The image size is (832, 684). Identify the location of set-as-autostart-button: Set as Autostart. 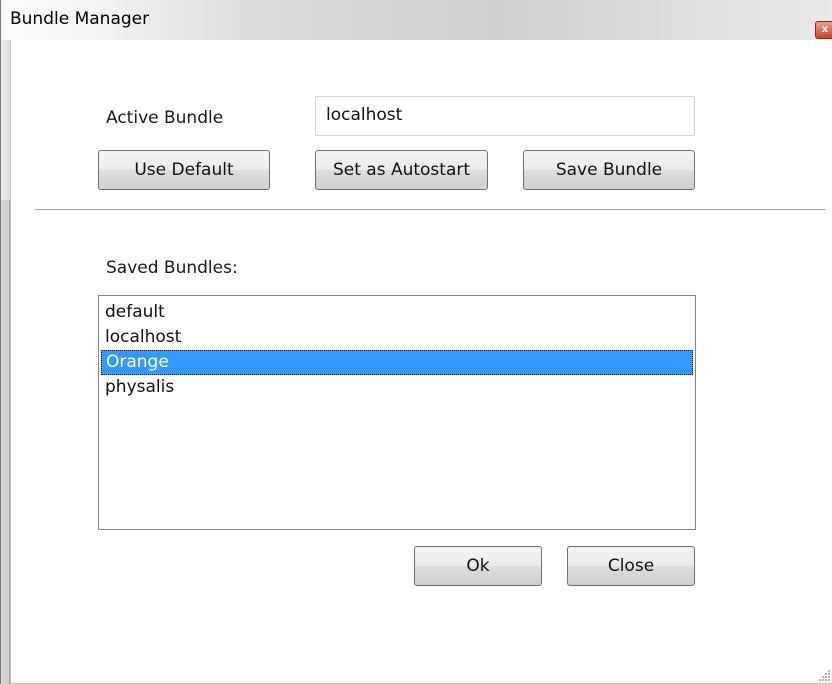
(401, 170).